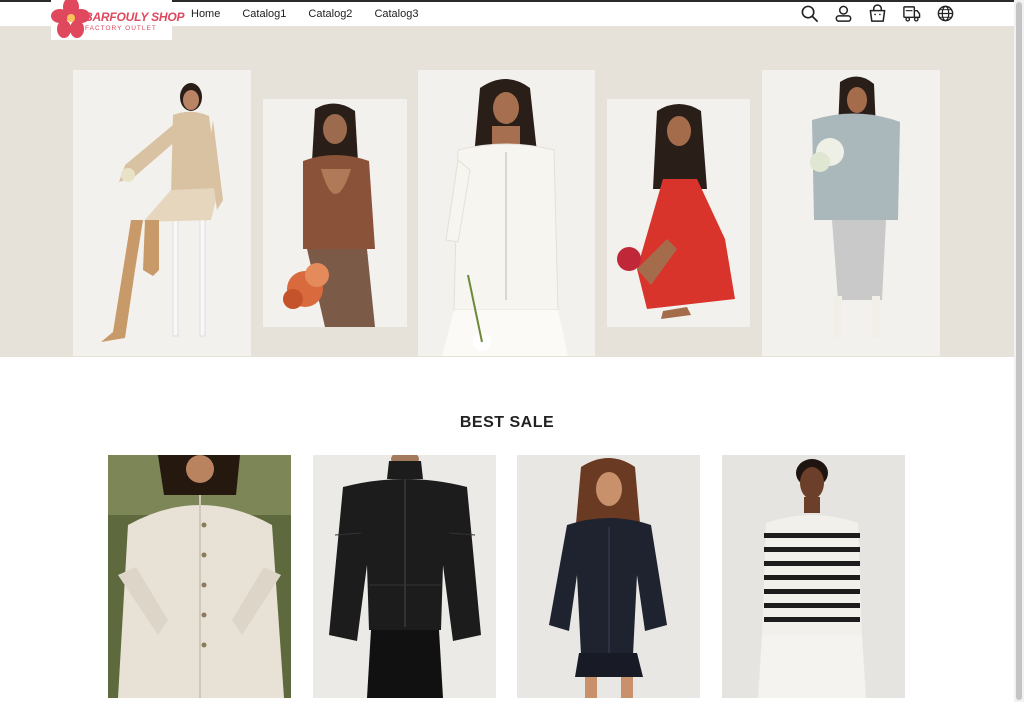 This screenshot has height=702, width=1024. I want to click on nav-link-home: Home, so click(205, 14).